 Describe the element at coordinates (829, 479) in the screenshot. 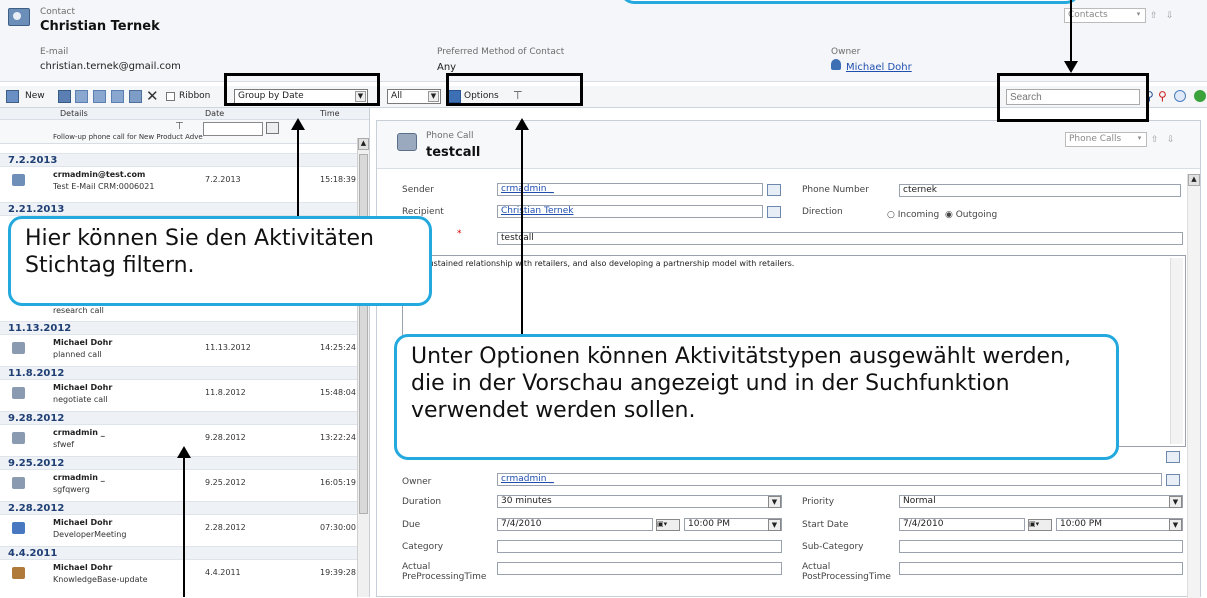

I see `owner-field: crmadmin _` at that location.